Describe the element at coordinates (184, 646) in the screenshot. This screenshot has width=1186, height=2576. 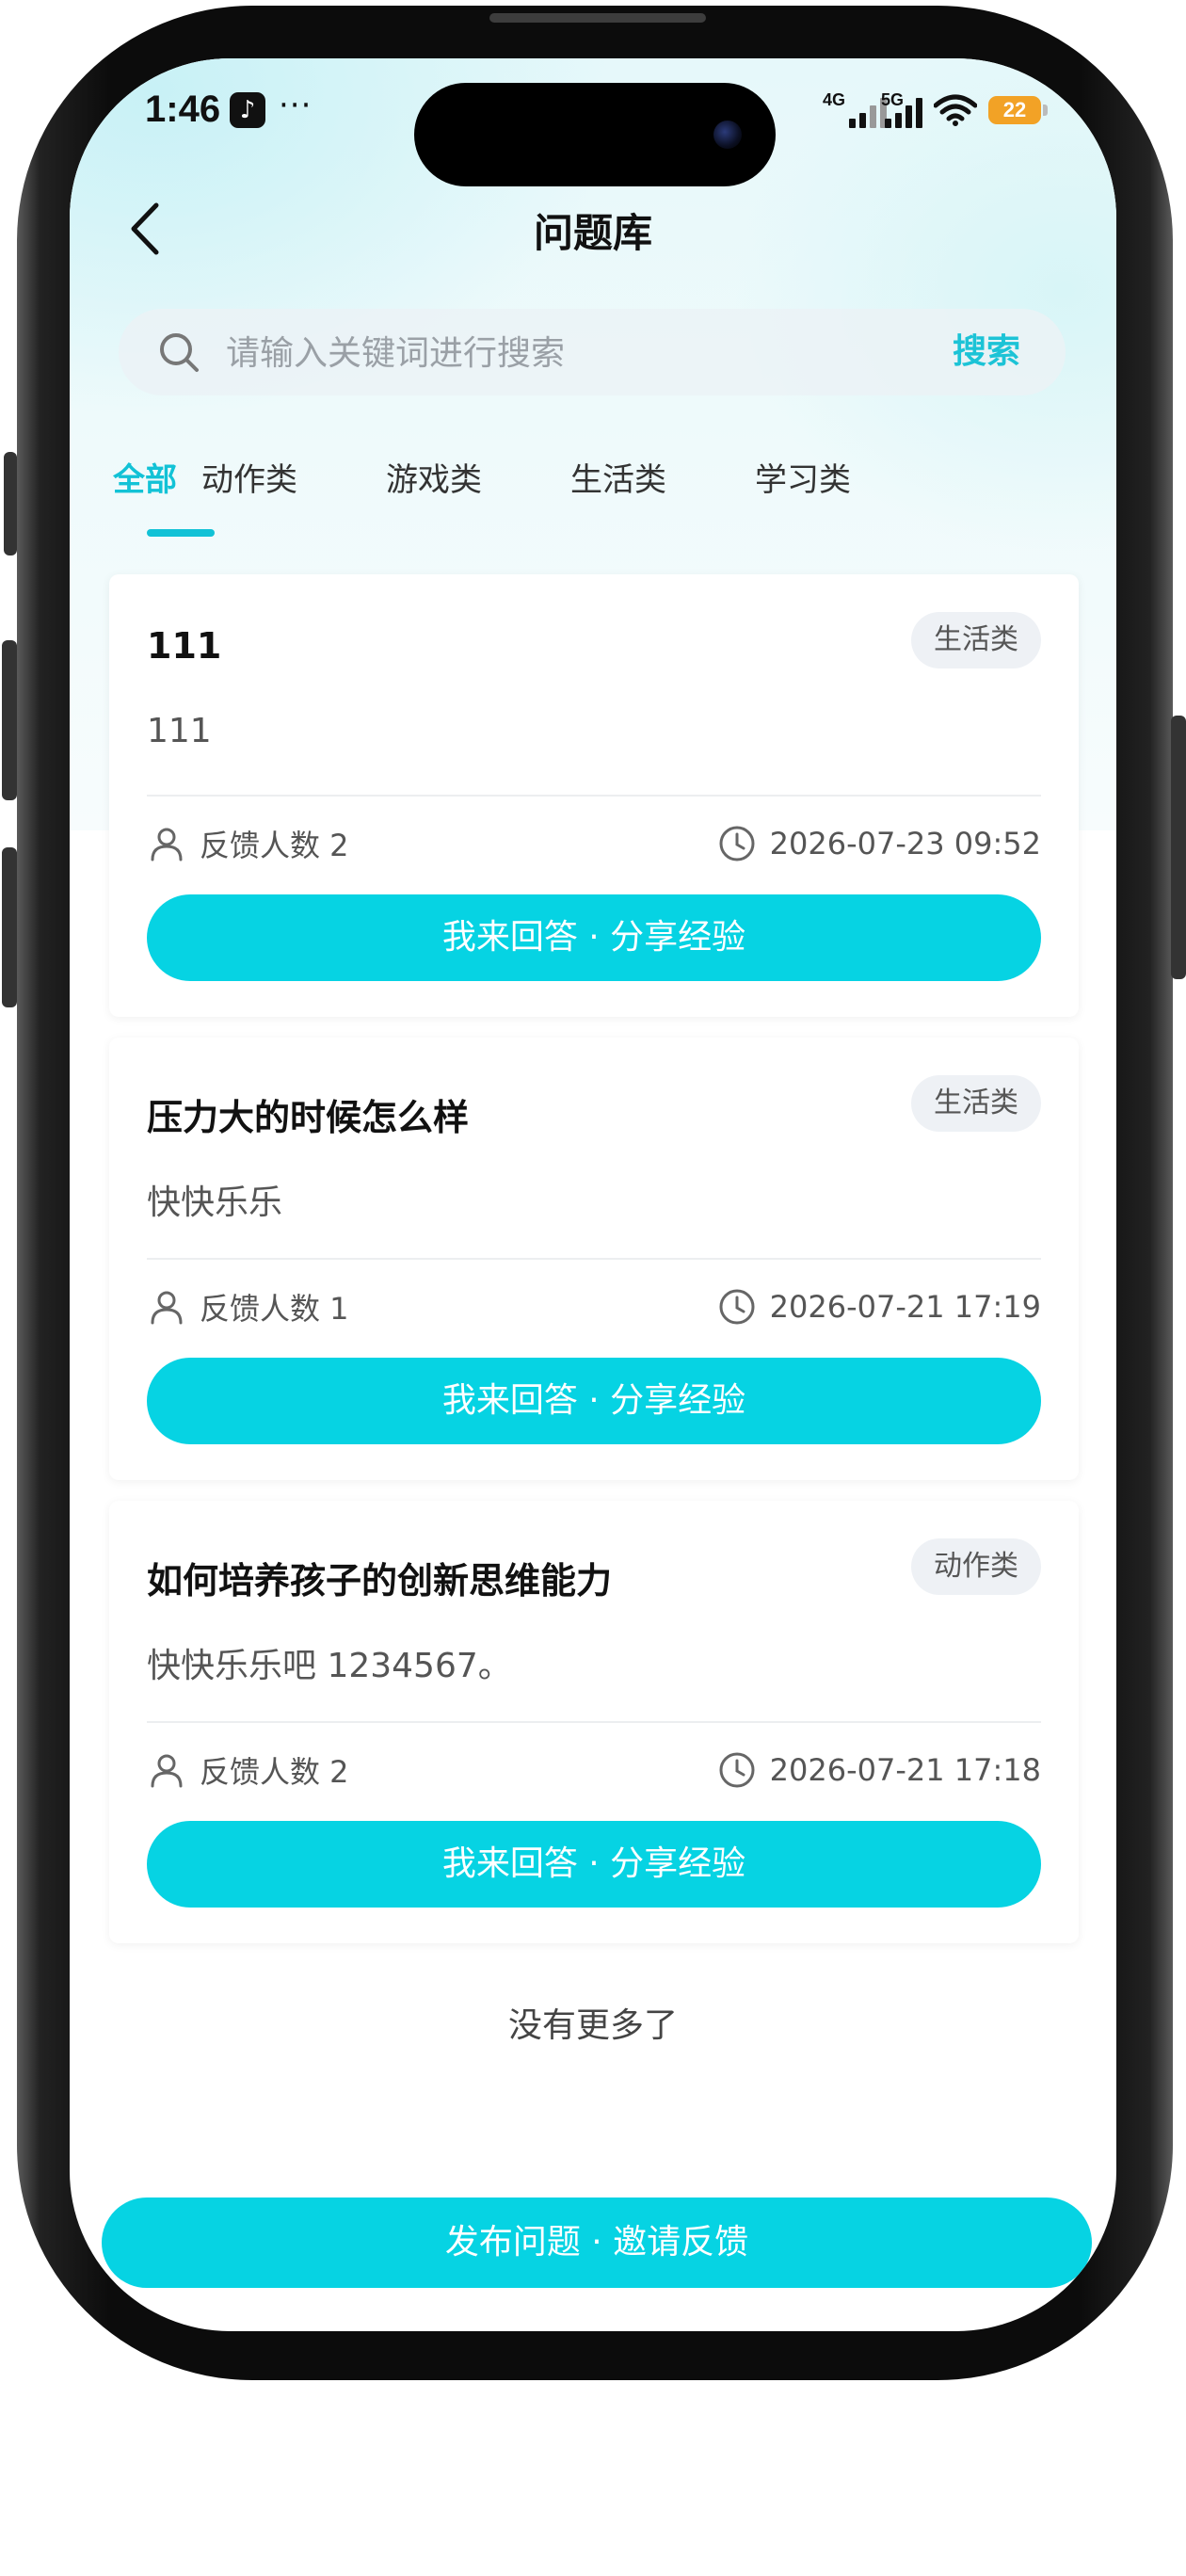
I see `question-title: 111` at that location.